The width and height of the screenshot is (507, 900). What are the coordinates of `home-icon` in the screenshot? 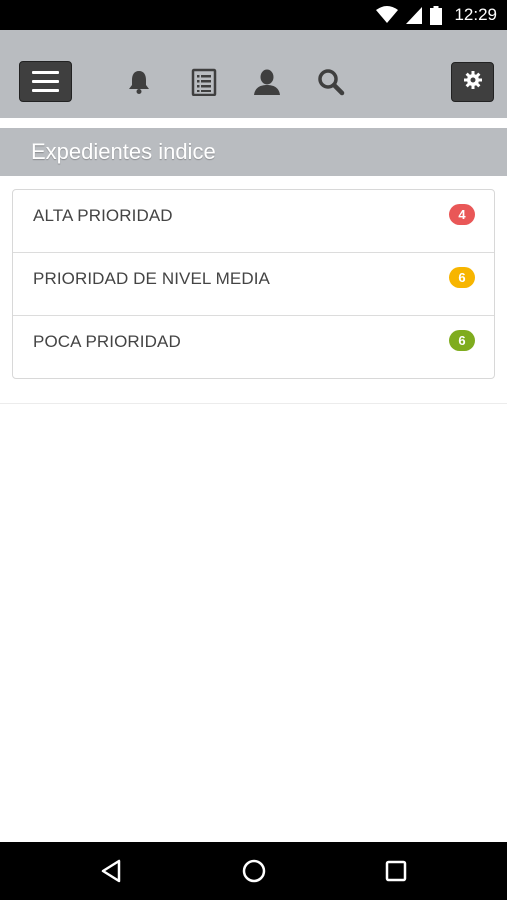 It's located at (254, 871).